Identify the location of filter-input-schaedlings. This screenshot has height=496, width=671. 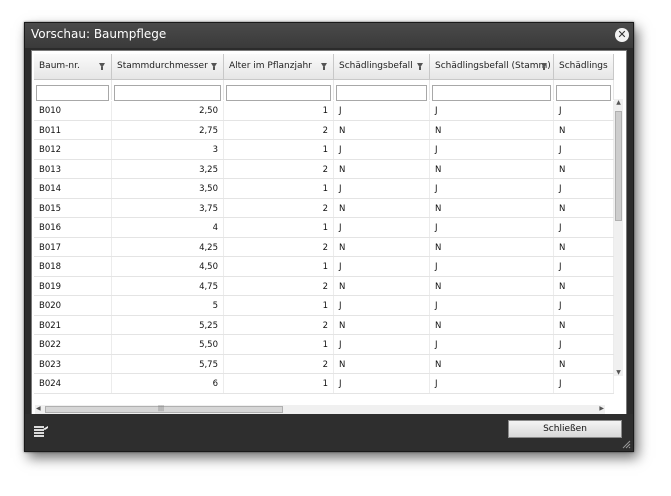
(583, 92).